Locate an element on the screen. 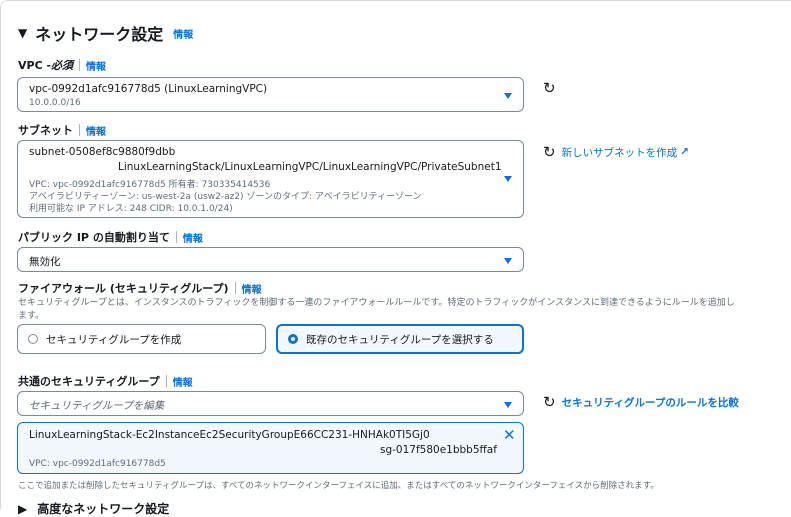  caret-down-icon: ▼ is located at coordinates (22, 33).